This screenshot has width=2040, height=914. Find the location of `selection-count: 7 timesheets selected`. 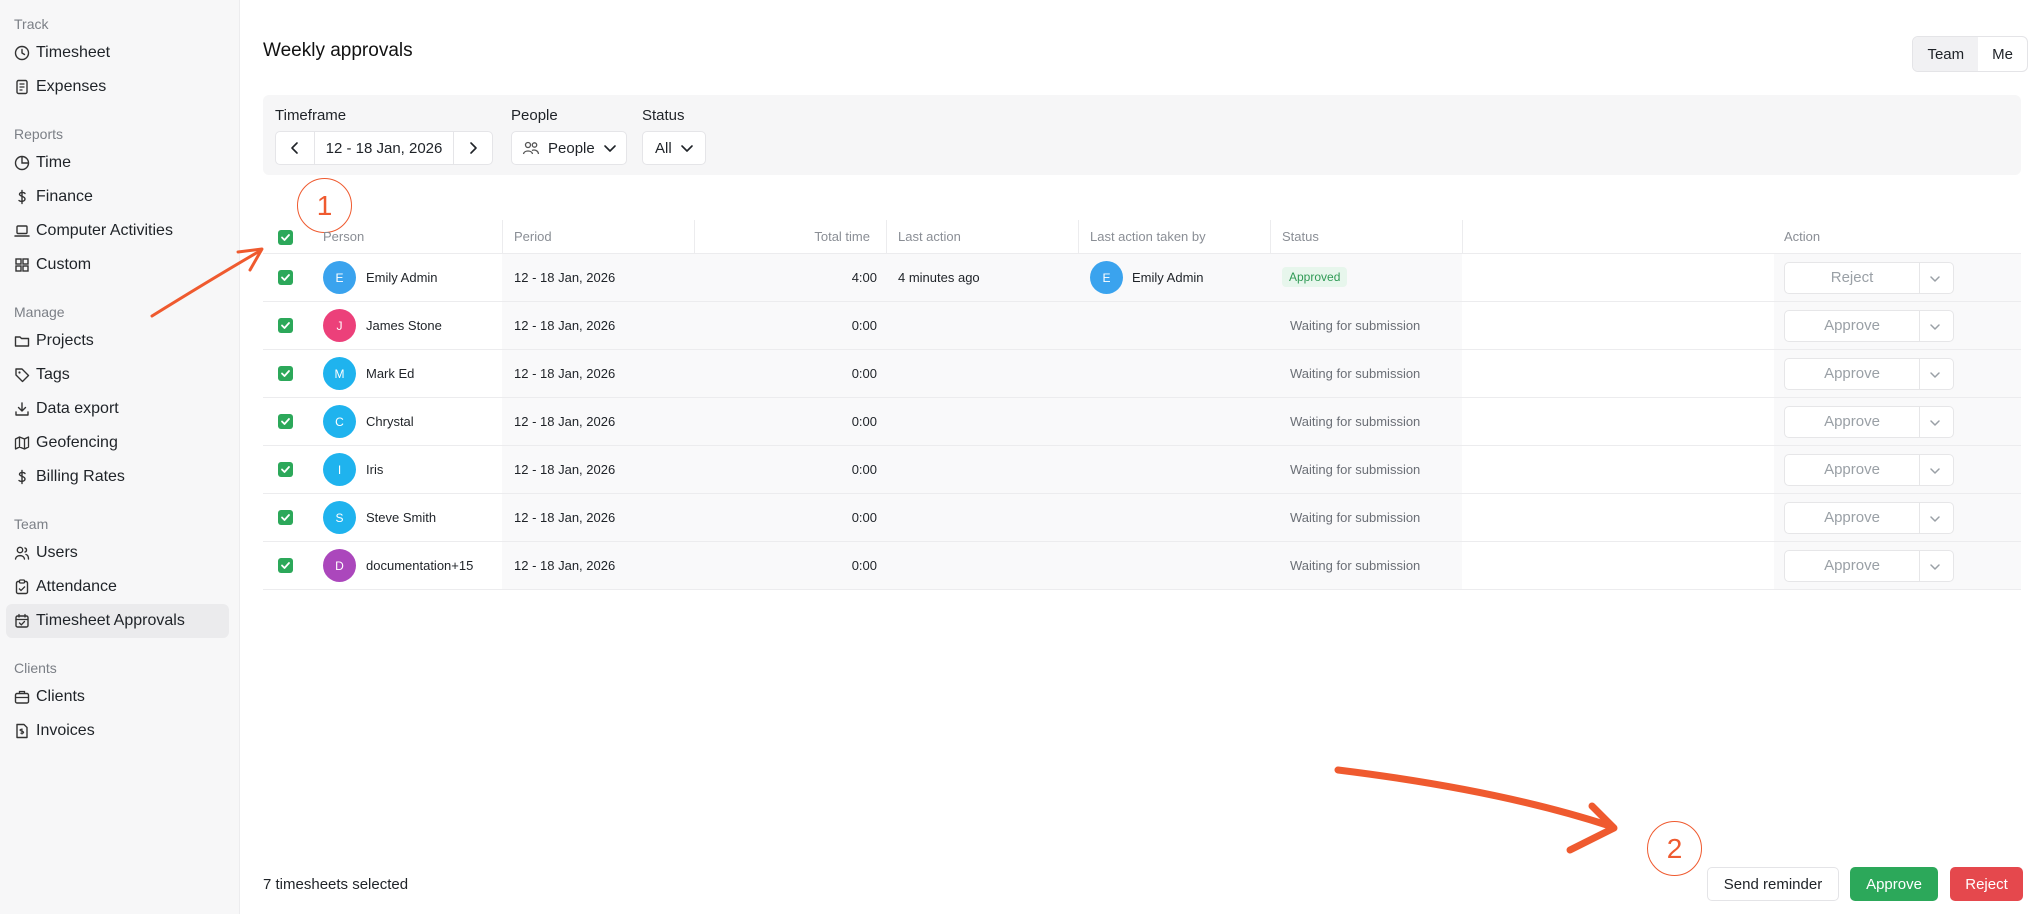

selection-count: 7 timesheets selected is located at coordinates (336, 884).